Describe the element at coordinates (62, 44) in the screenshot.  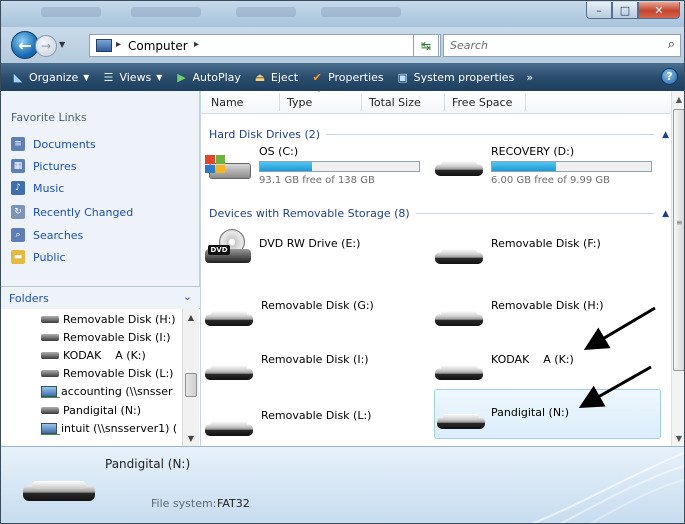
I see `recent-pages-dropdown: ▼` at that location.